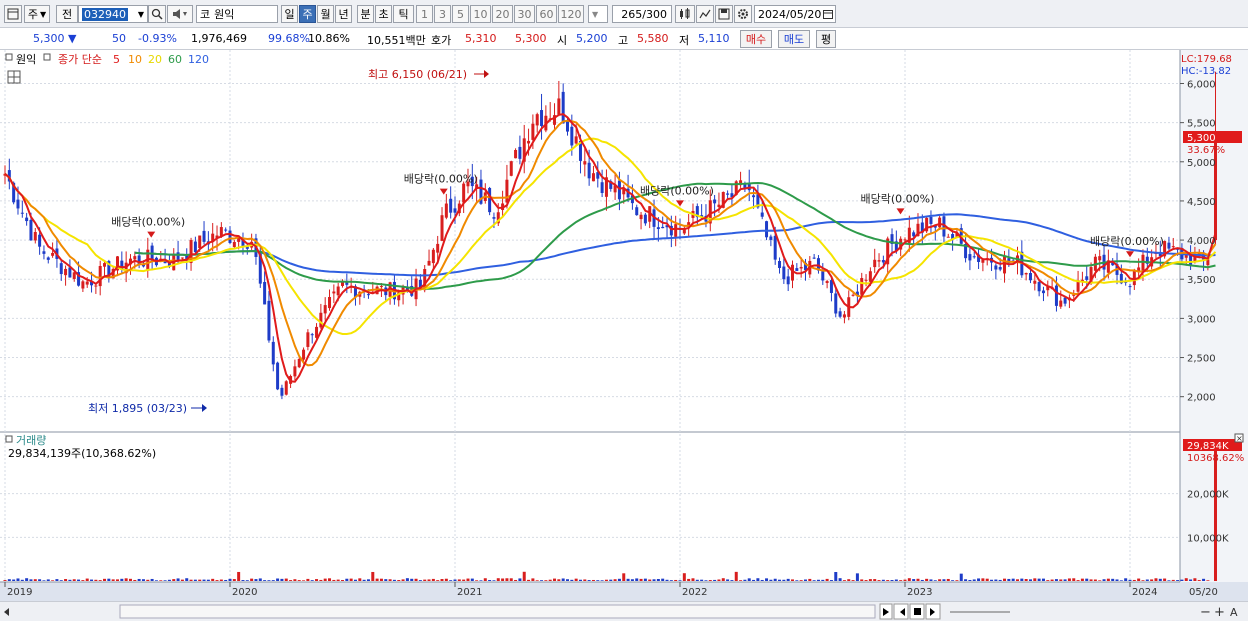 This screenshot has height=624, width=1248. I want to click on volume-tag-pct: 10368.62%, so click(1215, 458).